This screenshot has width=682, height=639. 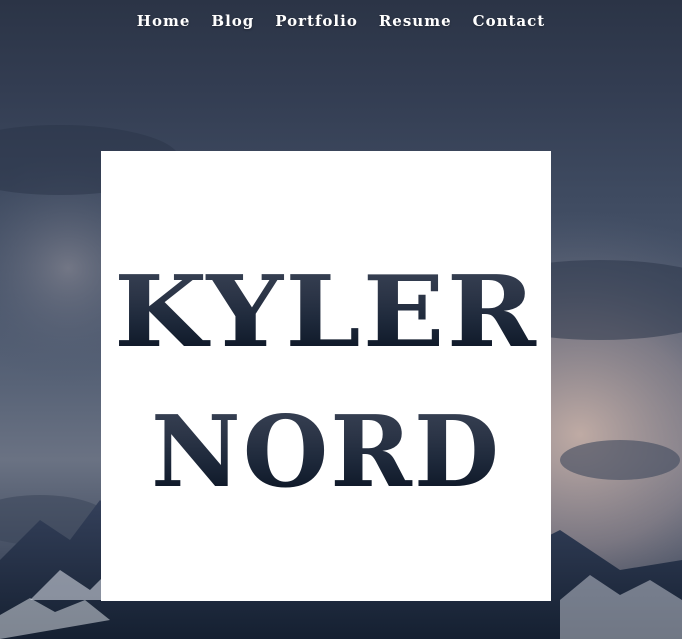 I want to click on nav-blog-link: Blog, so click(x=232, y=21).